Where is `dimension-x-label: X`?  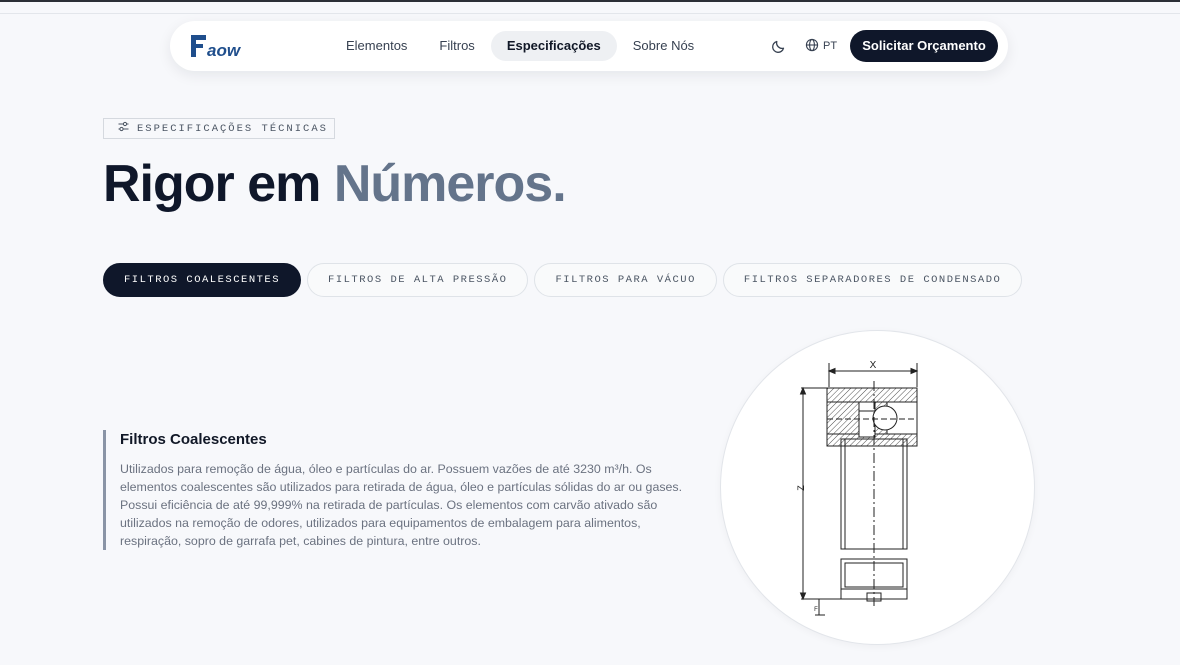 dimension-x-label: X is located at coordinates (873, 365).